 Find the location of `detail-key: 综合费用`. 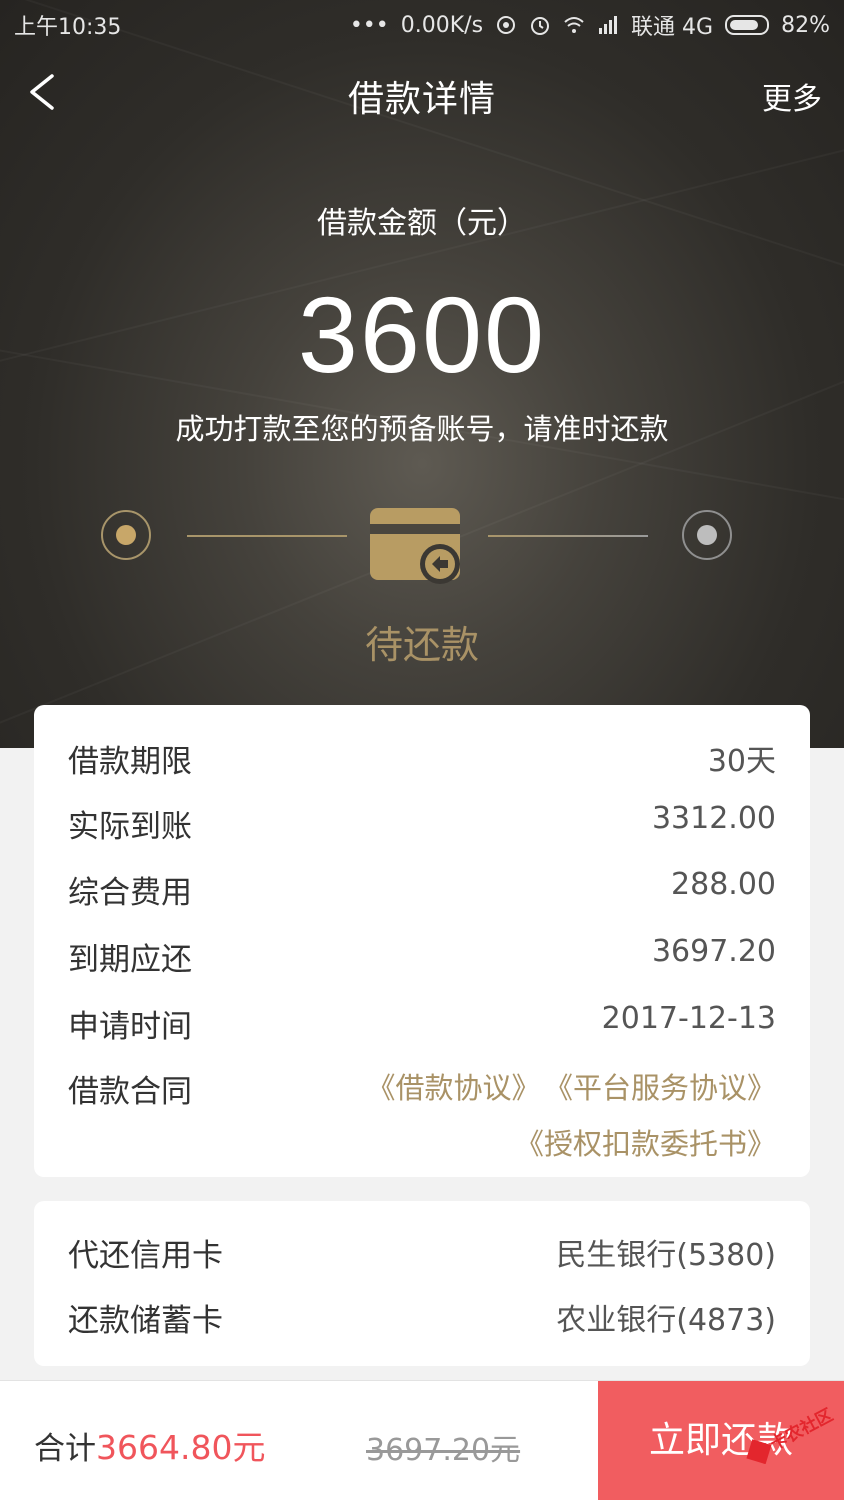

detail-key: 综合费用 is located at coordinates (130, 893).